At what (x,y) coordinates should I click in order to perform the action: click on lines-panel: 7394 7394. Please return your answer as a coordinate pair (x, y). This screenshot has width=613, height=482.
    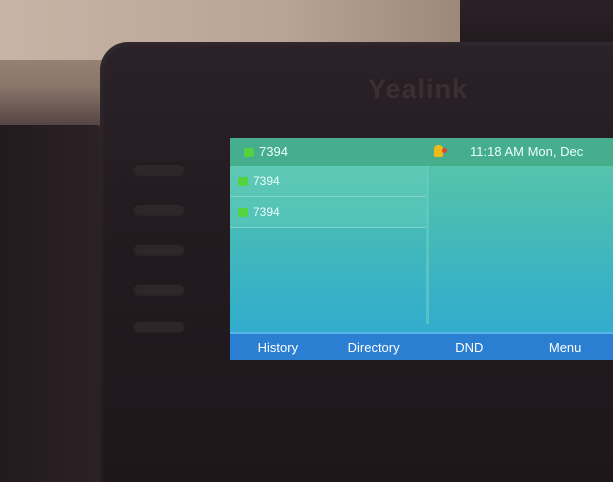
    Looking at the image, I should click on (328, 199).